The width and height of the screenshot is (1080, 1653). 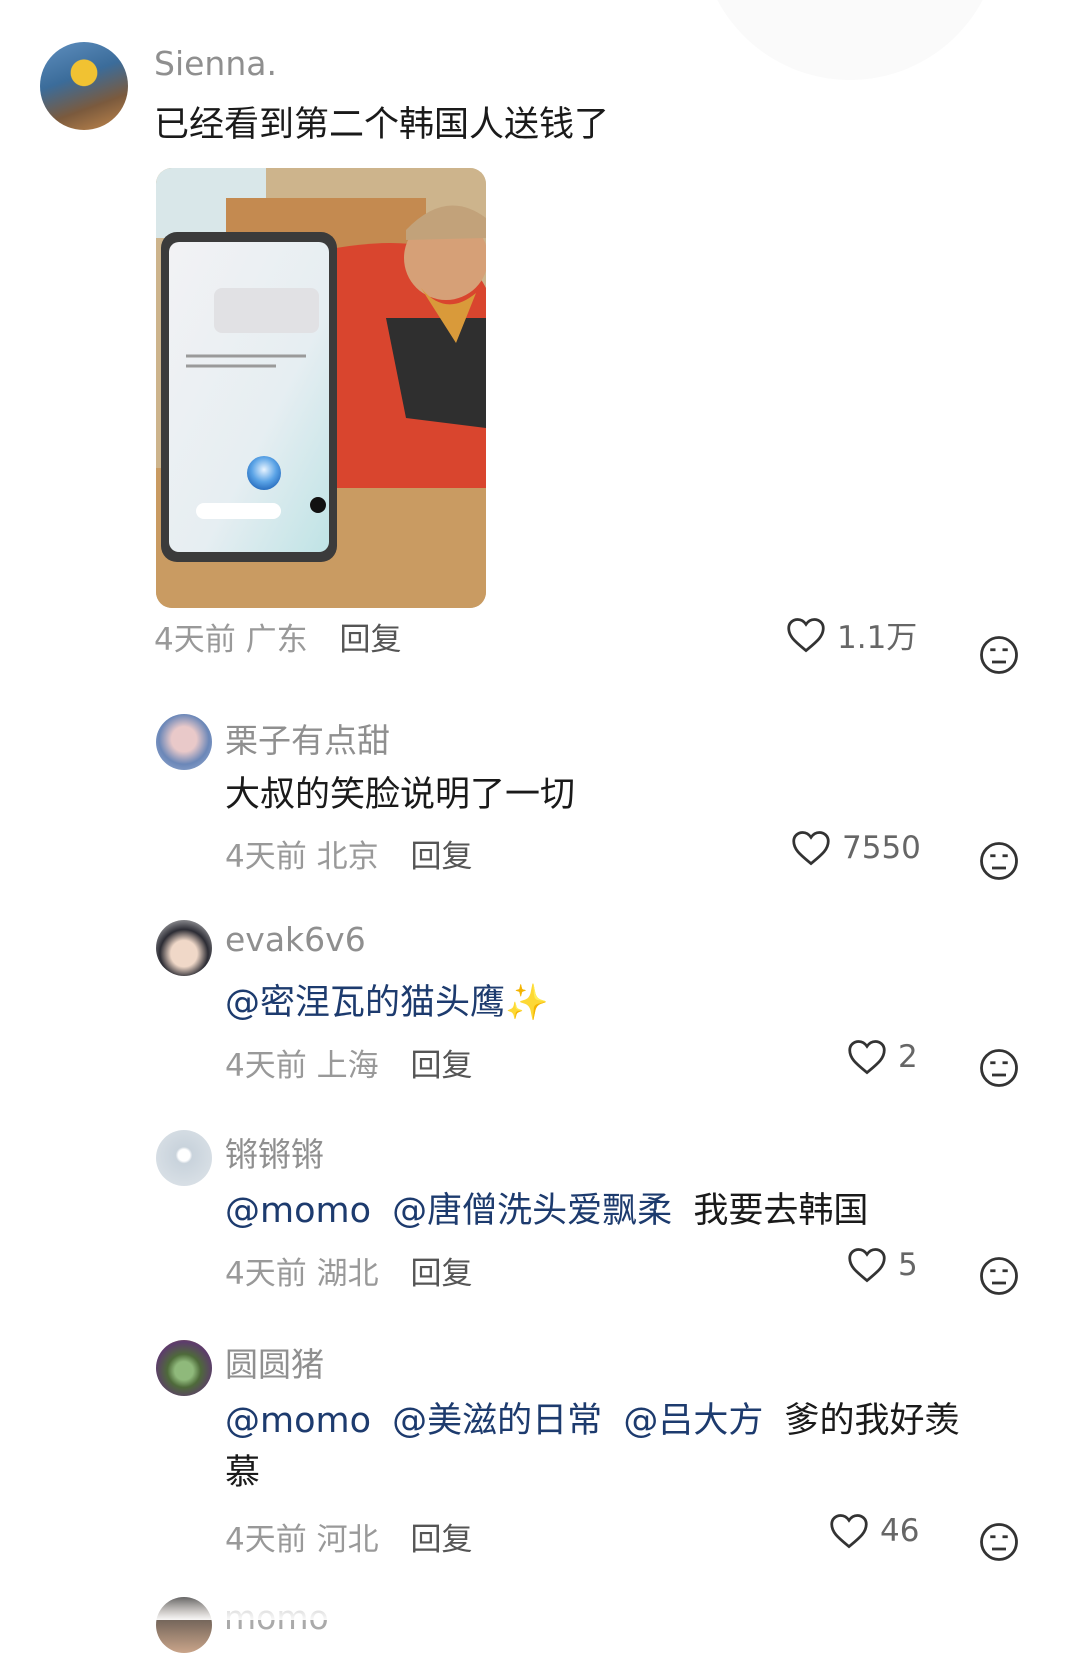 I want to click on reply-username: evak6v6, so click(x=295, y=939).